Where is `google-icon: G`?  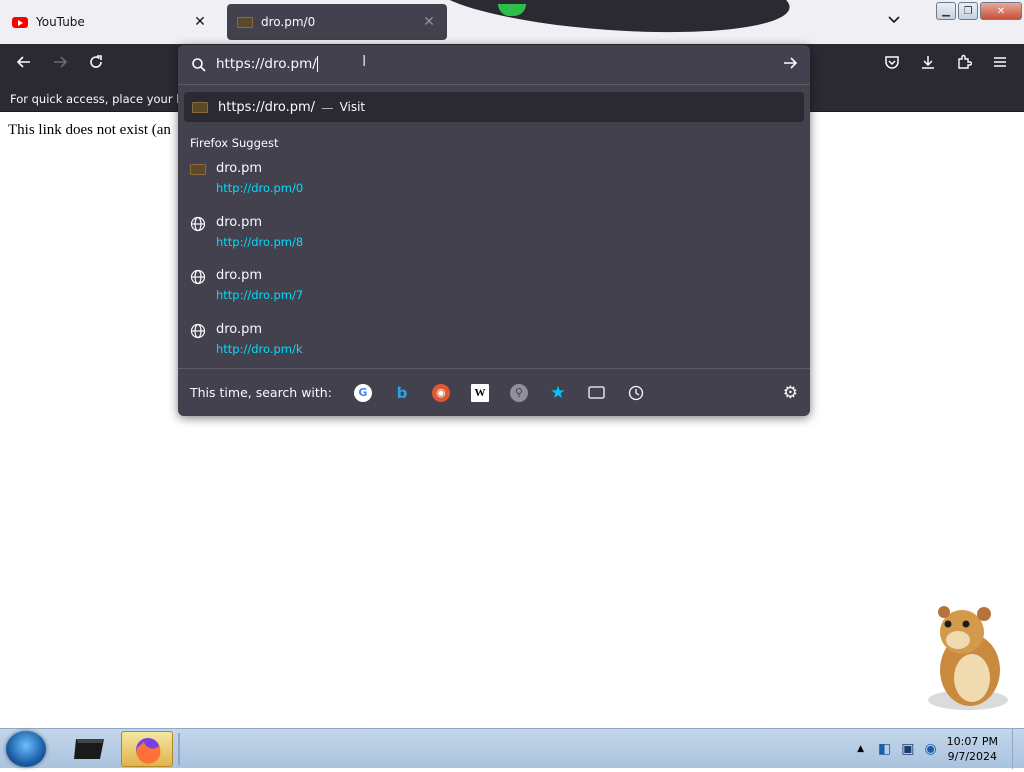
google-icon: G is located at coordinates (362, 392).